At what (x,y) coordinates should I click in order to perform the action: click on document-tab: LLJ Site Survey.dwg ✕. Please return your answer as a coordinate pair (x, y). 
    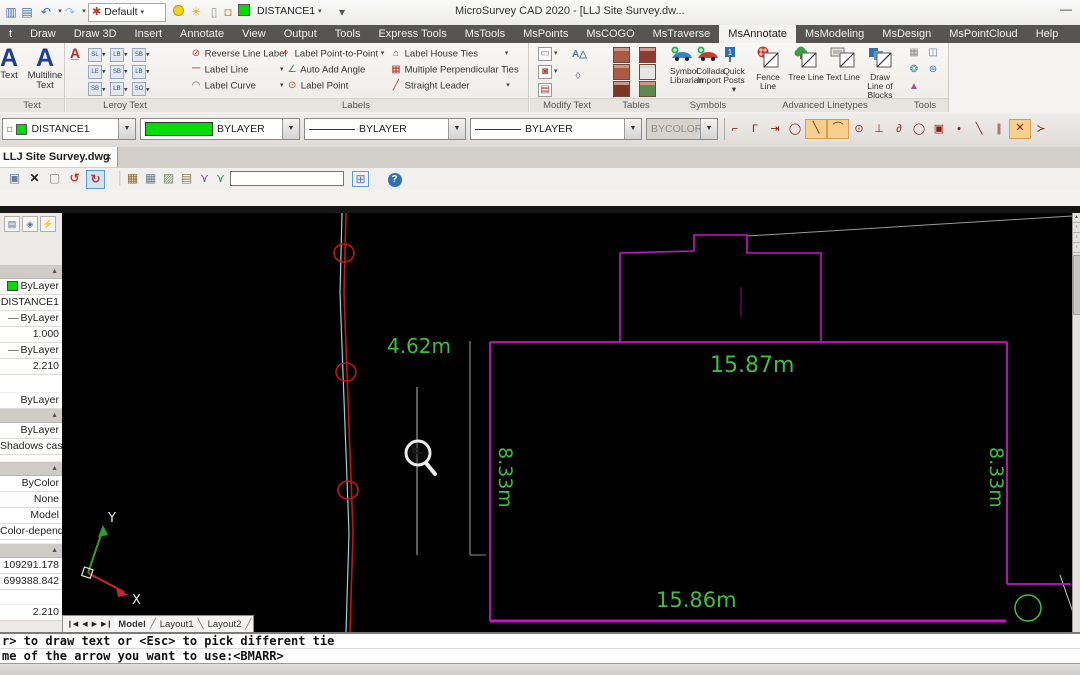
    Looking at the image, I should click on (59, 157).